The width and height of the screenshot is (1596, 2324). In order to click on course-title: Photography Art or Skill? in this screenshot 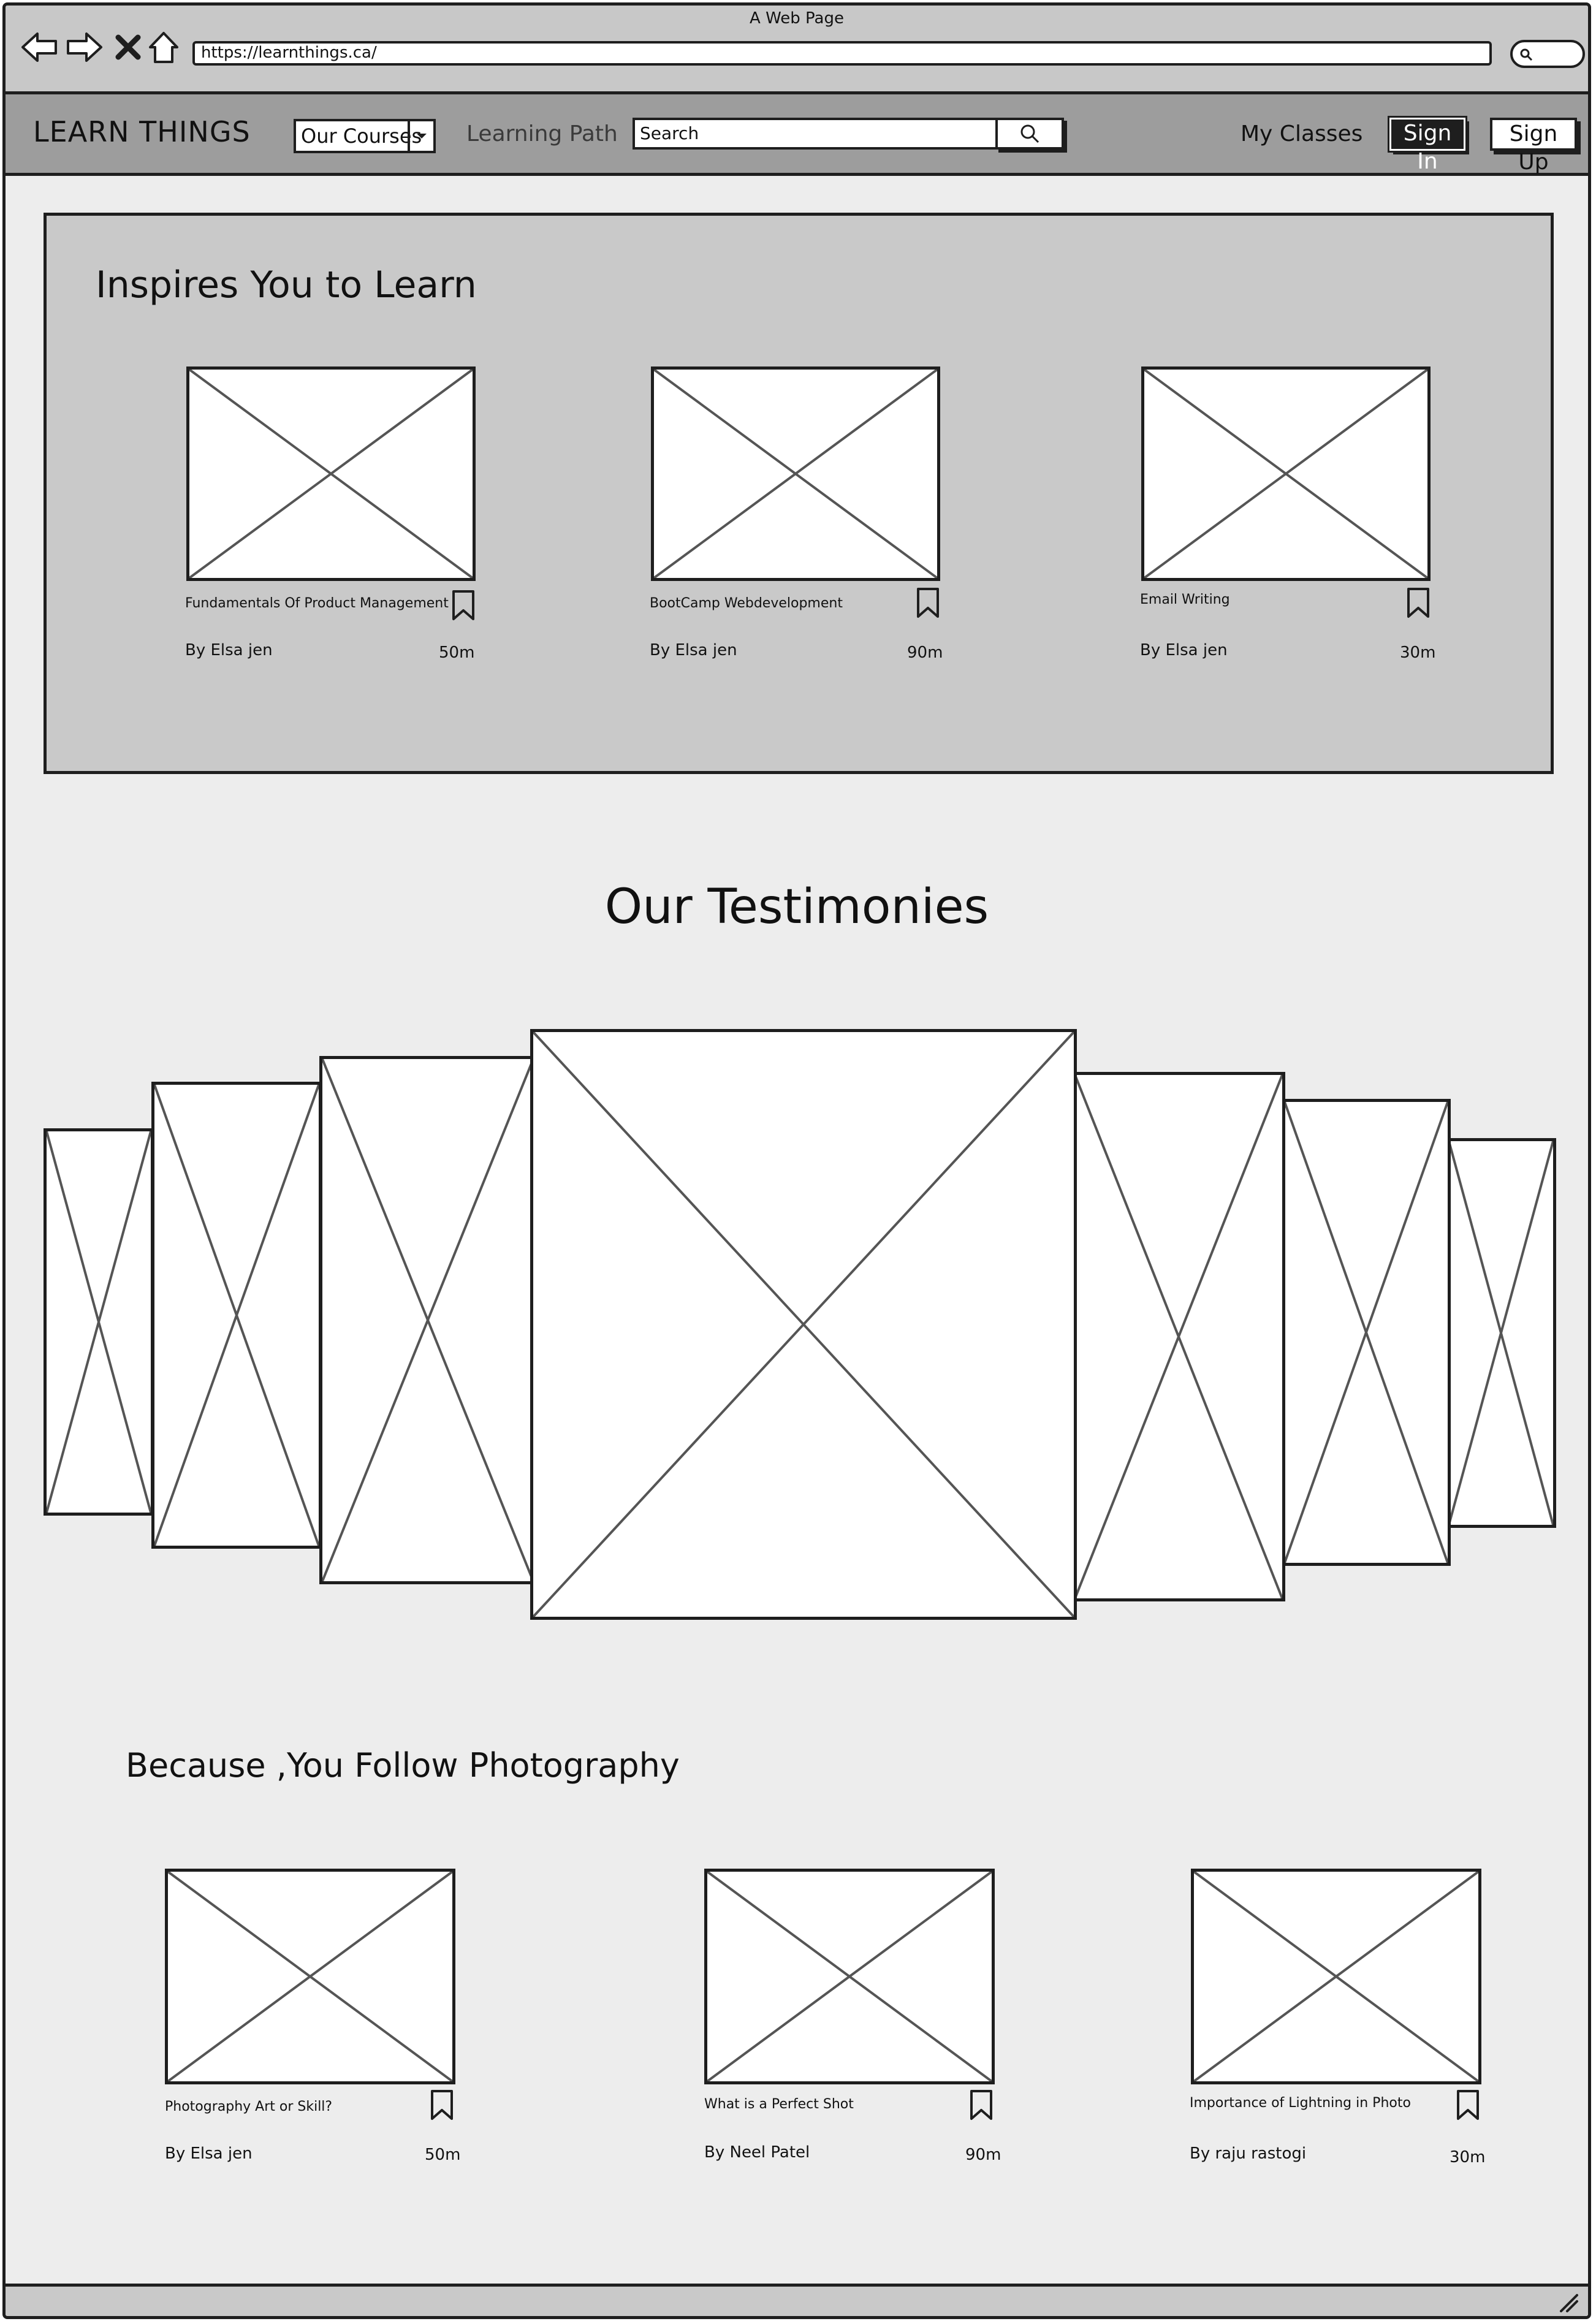, I will do `click(248, 2106)`.